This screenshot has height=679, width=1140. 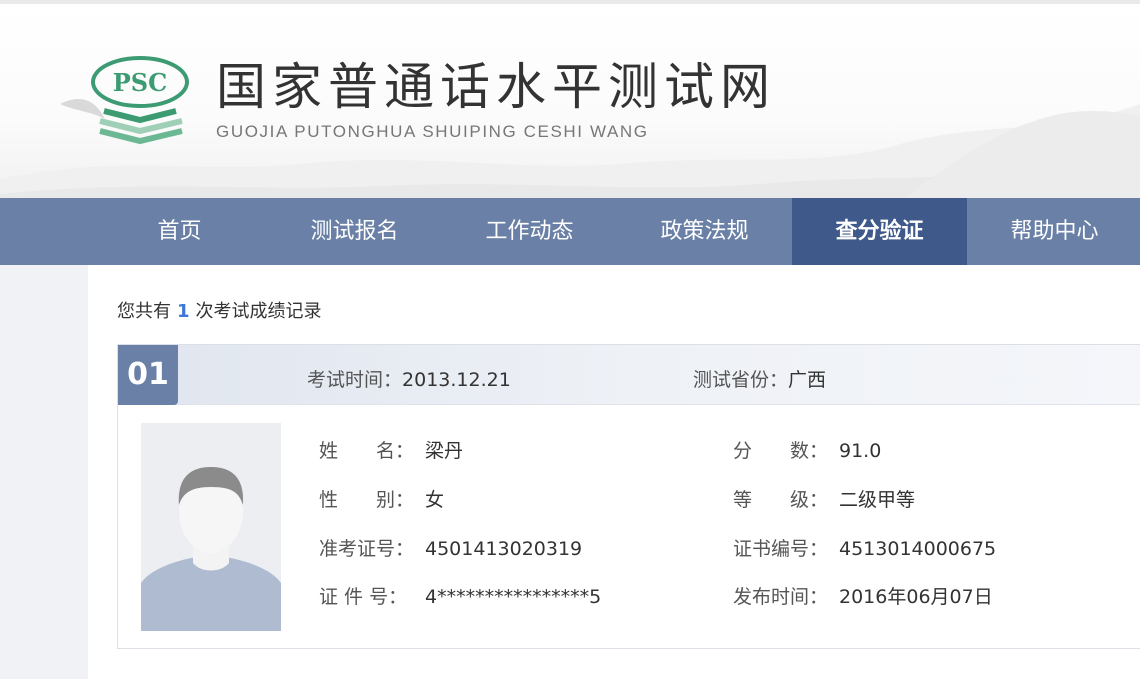 What do you see at coordinates (258, 311) in the screenshot?
I see `record-count-suffix: 次考试成绩记录` at bounding box center [258, 311].